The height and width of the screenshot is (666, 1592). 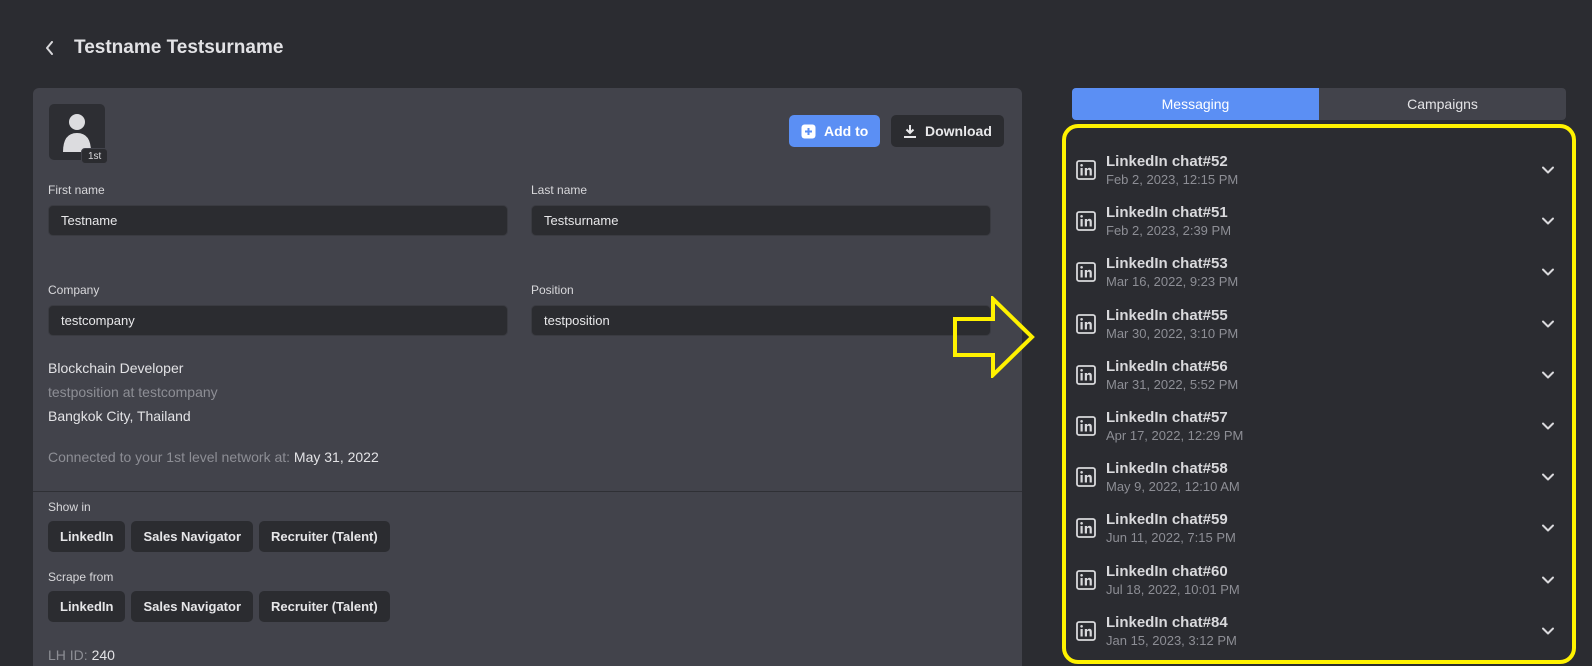 What do you see at coordinates (68, 655) in the screenshot?
I see `lh-id-label: LH ID:` at bounding box center [68, 655].